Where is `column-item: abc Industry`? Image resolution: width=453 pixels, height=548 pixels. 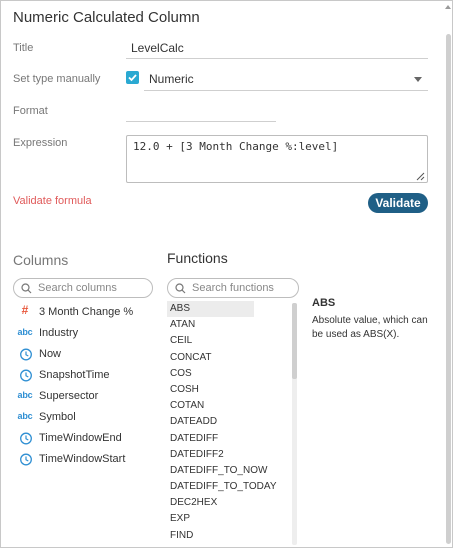
column-item: abc Industry is located at coordinates (92, 334).